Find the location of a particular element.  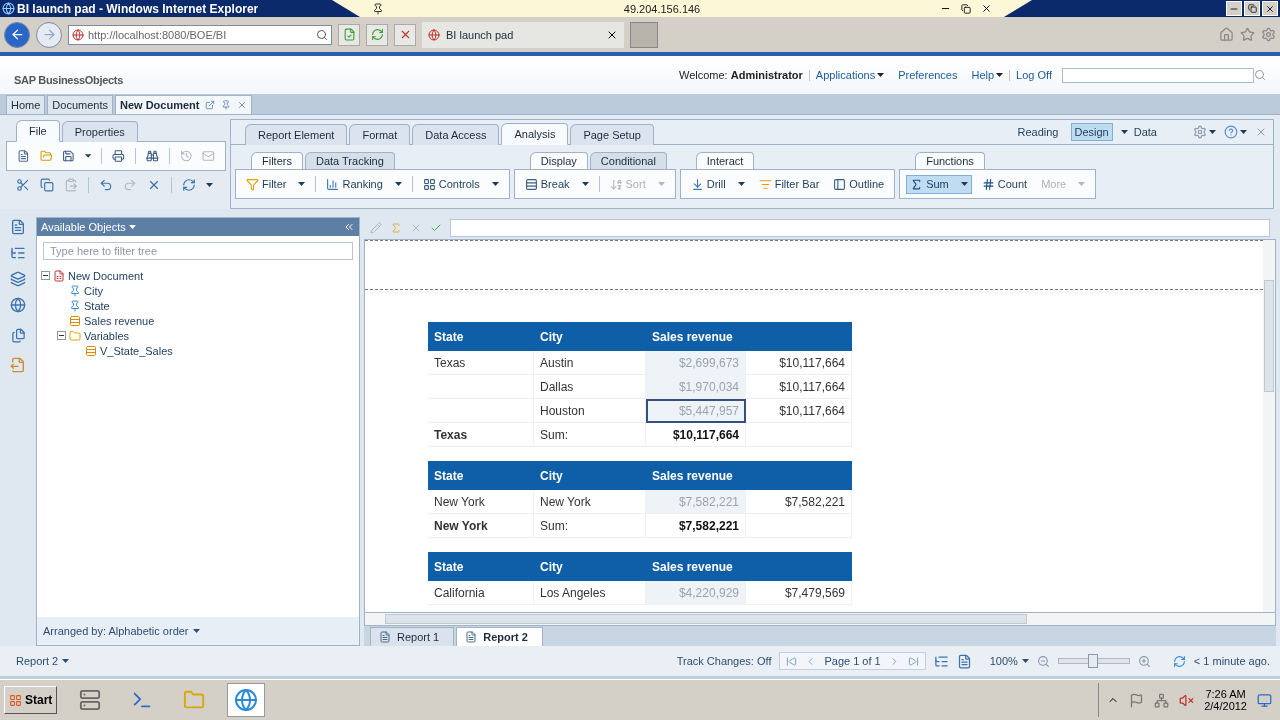

table-cell: $7,582,221 is located at coordinates (696, 526).